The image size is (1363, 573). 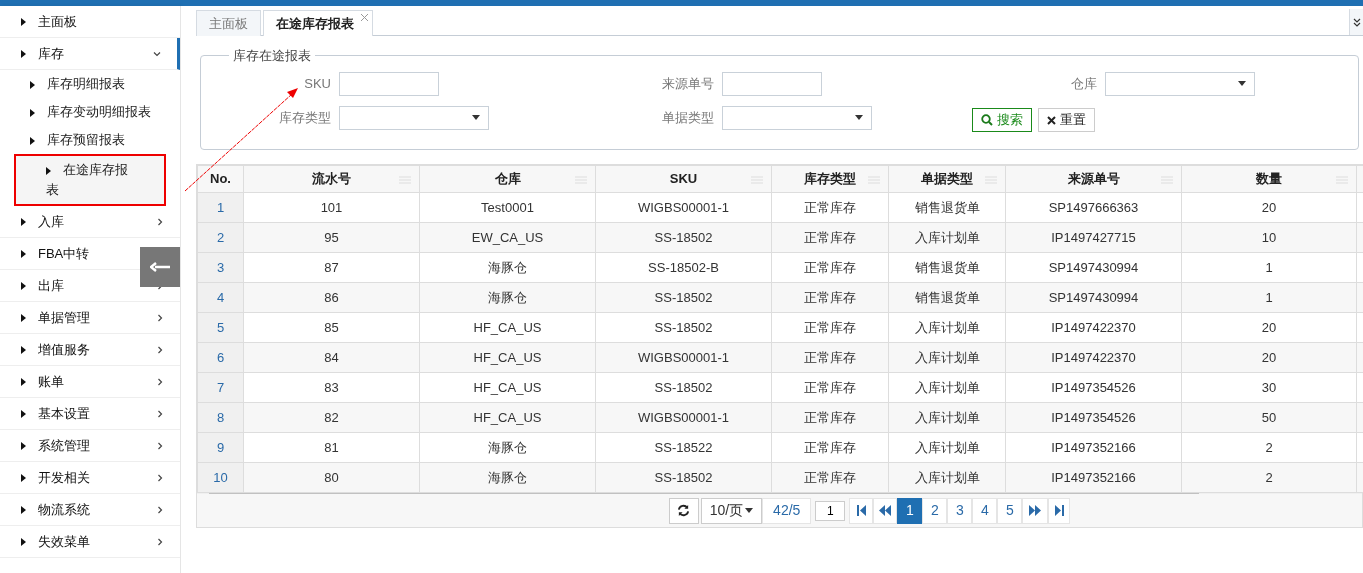 I want to click on table-cell: 82, so click(x=331, y=417).